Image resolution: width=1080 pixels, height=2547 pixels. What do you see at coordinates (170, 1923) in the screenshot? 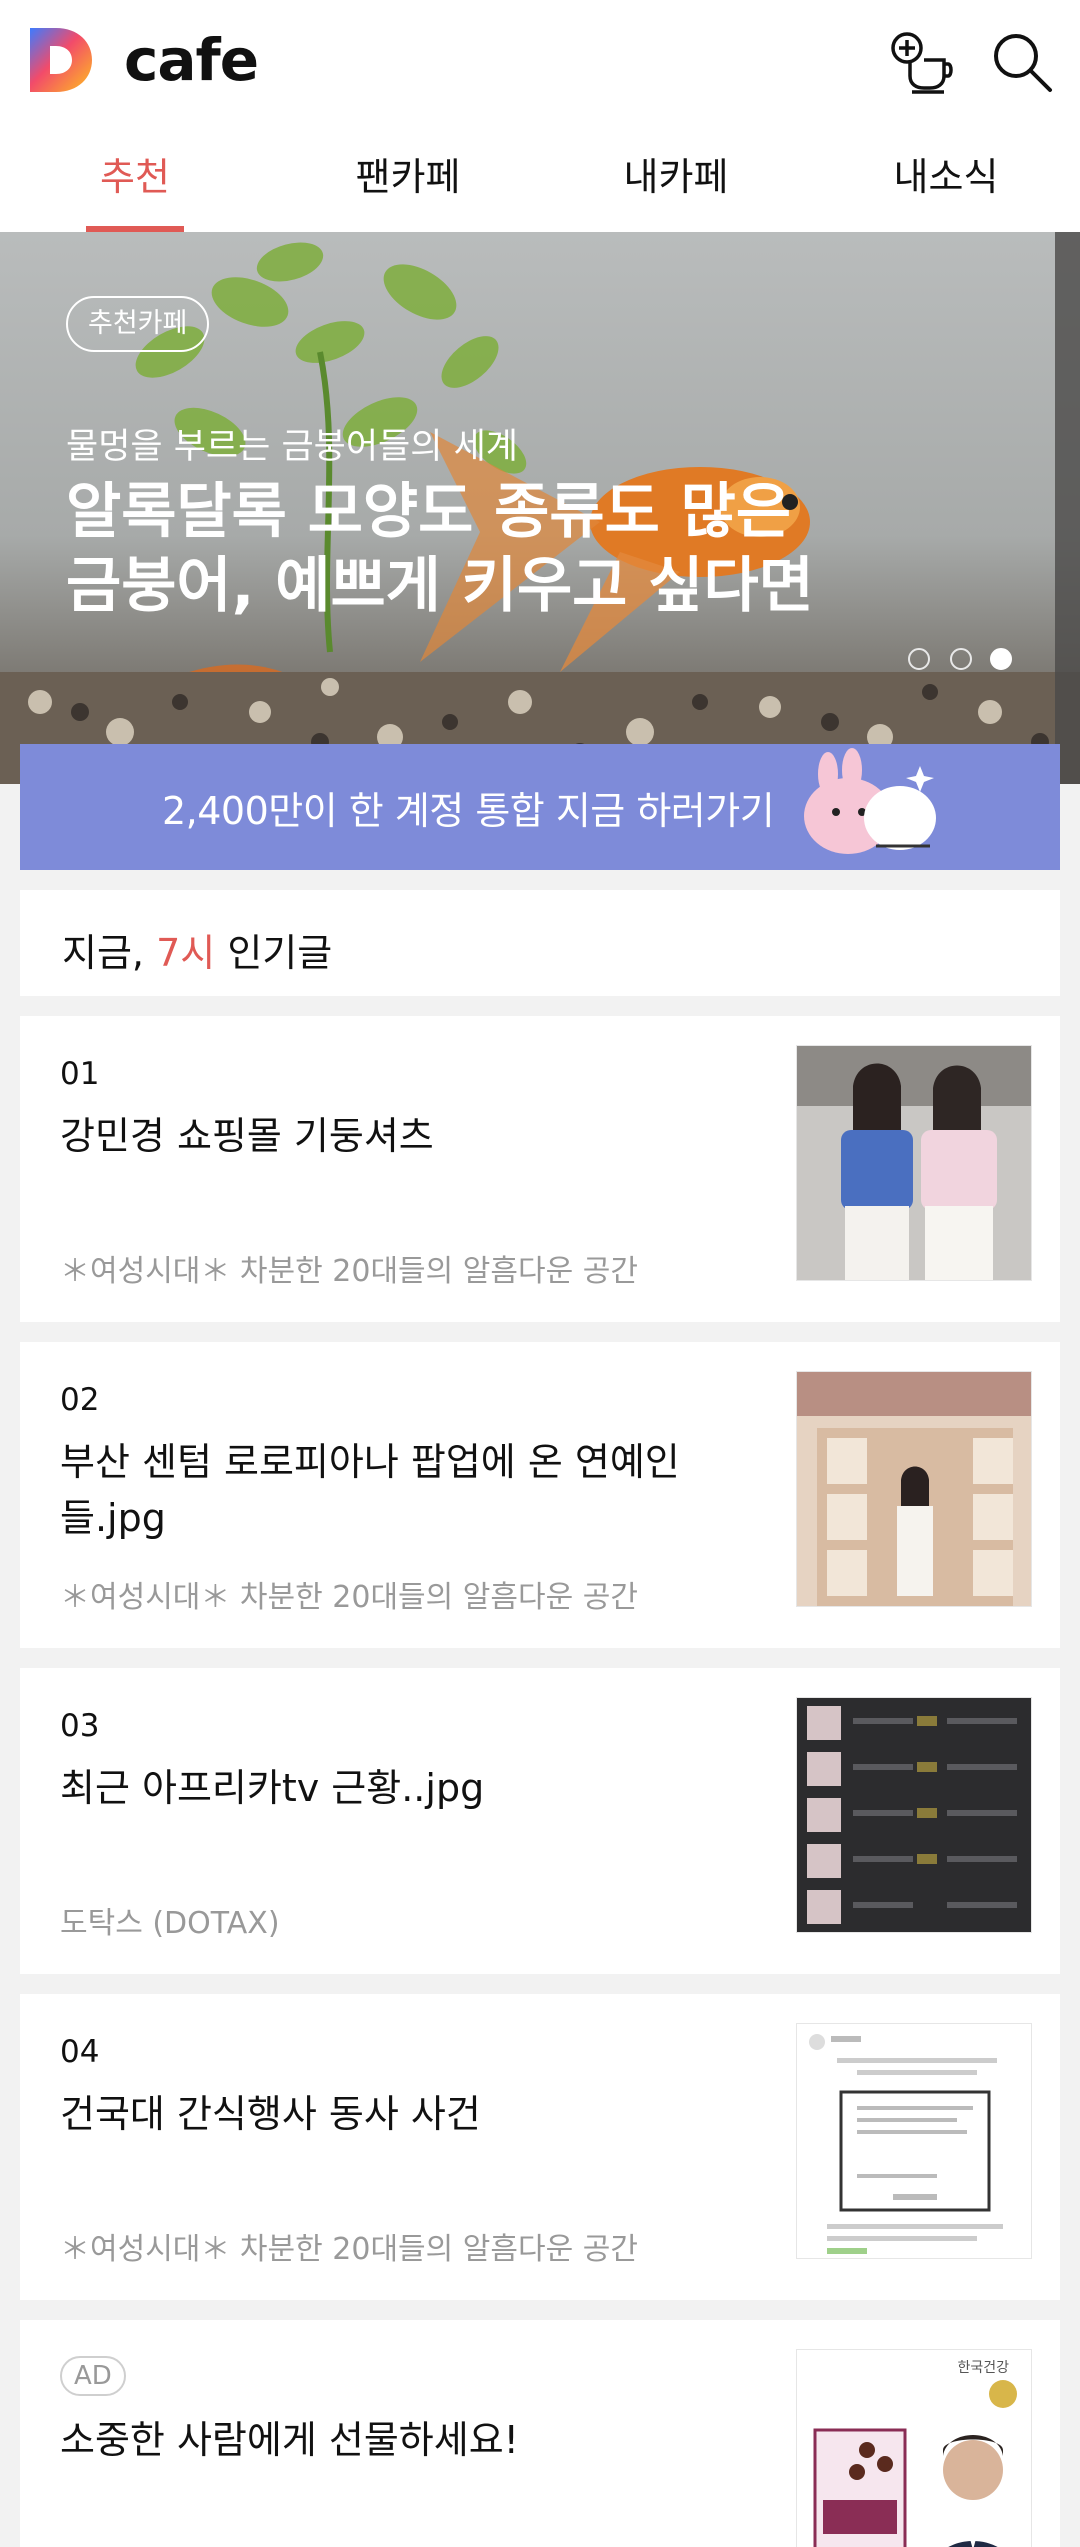
I see `post-source-cafe: 도탁스 (DOTAX)` at bounding box center [170, 1923].